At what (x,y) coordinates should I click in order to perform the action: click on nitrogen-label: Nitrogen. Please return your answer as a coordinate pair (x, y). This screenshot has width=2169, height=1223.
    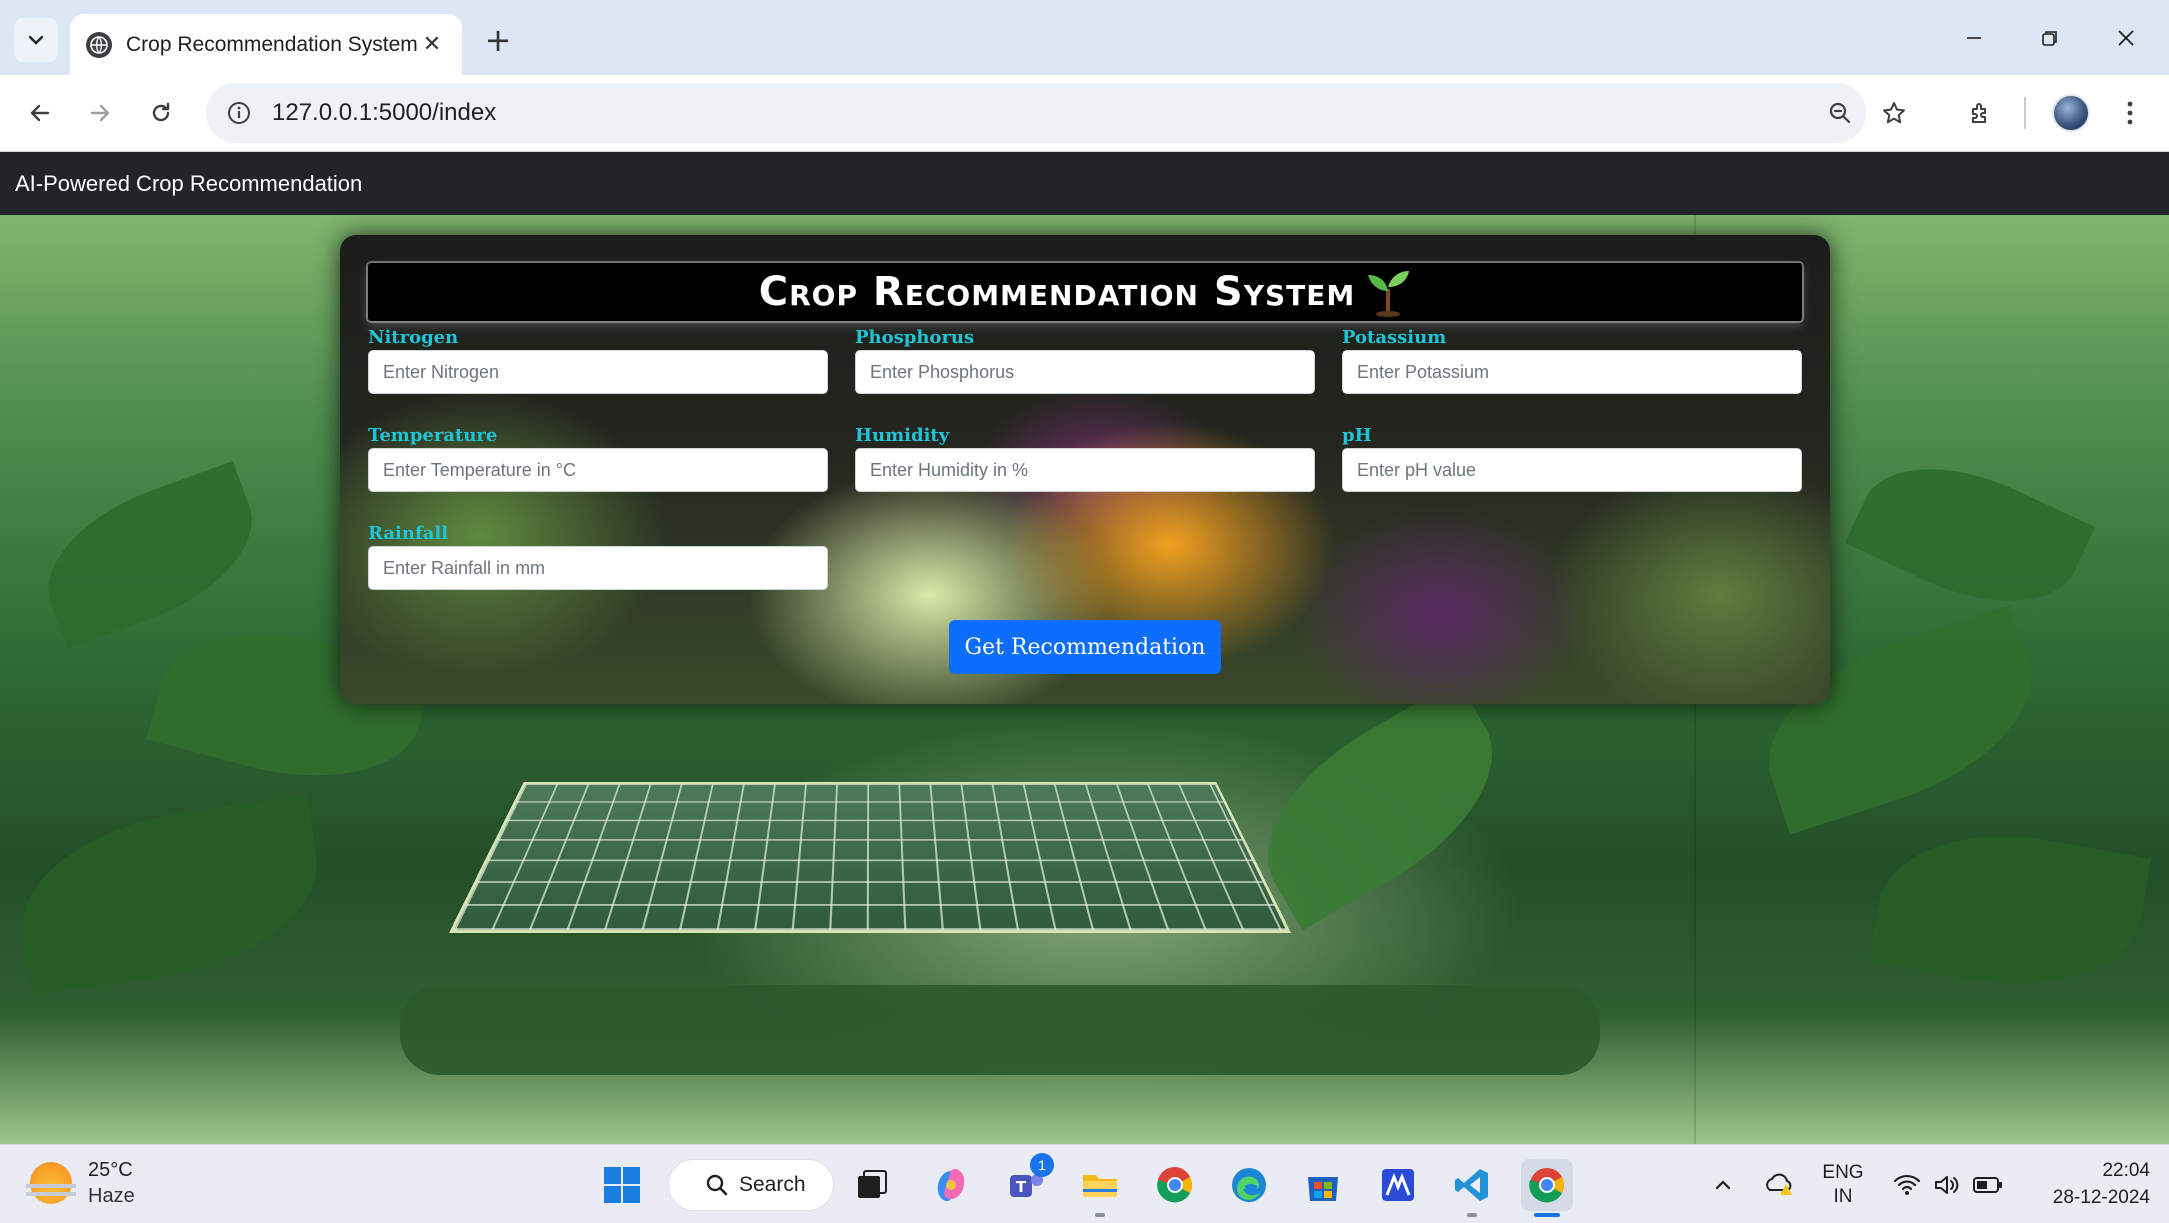
    Looking at the image, I should click on (413, 337).